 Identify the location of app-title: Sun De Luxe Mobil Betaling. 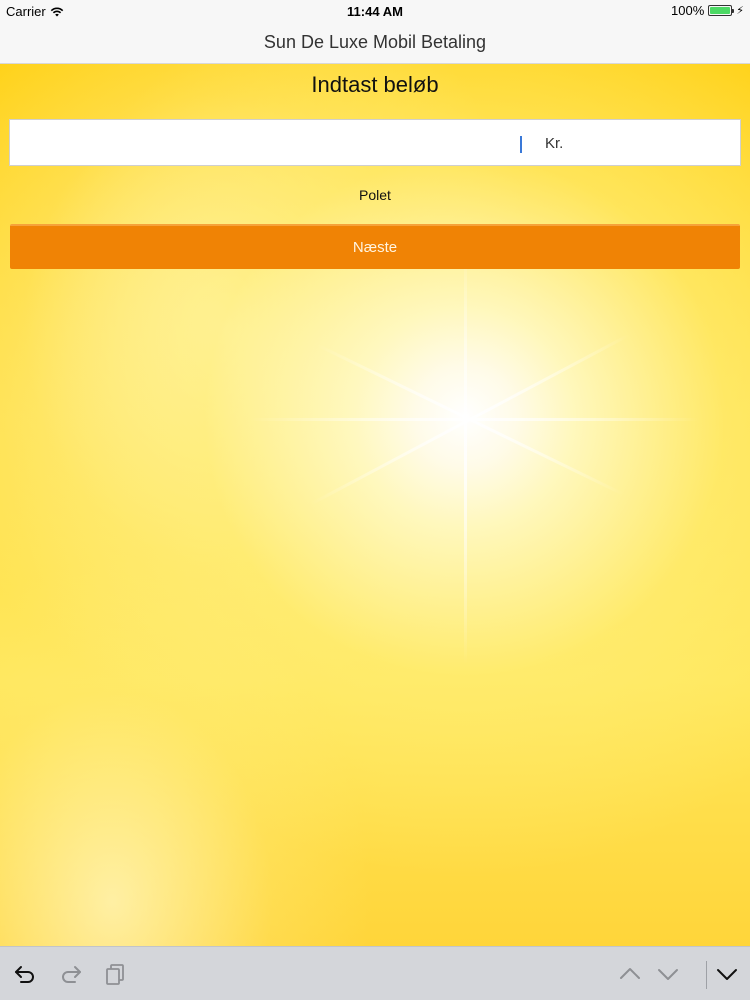
(375, 42).